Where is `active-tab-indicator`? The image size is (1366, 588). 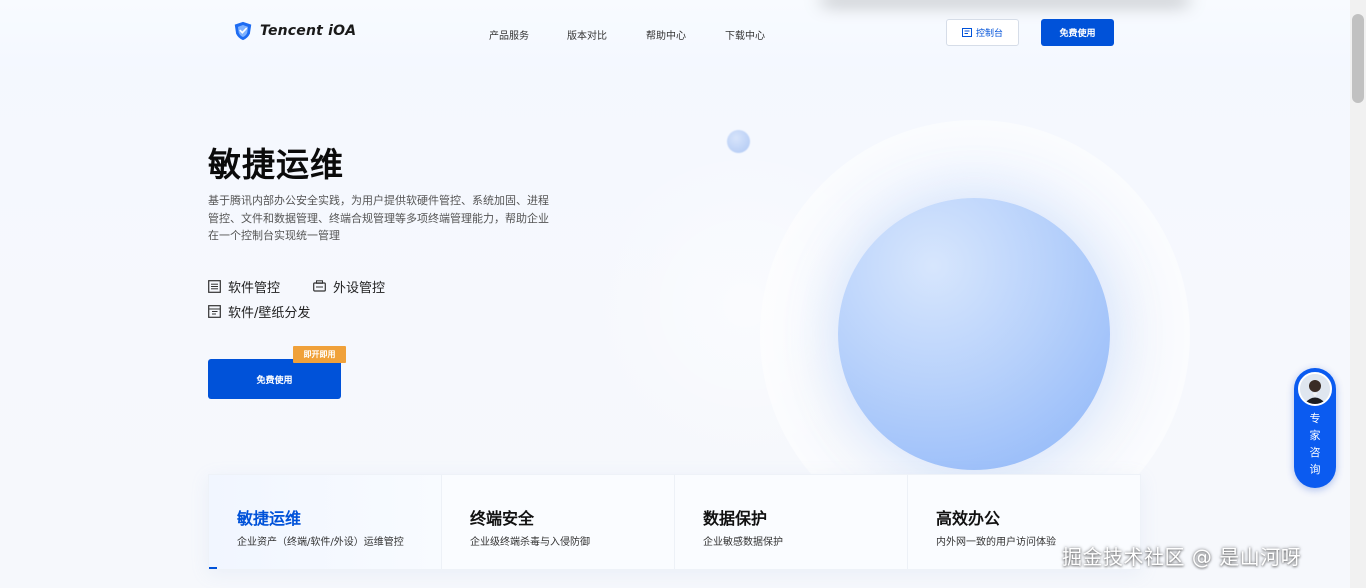
active-tab-indicator is located at coordinates (213, 568).